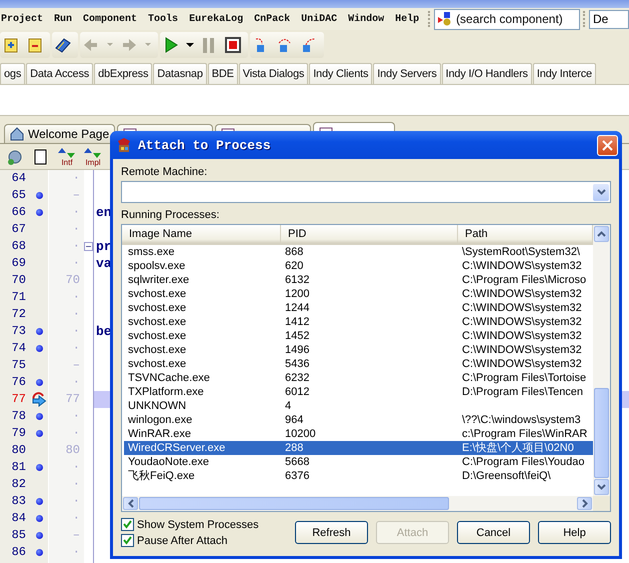 This screenshot has height=563, width=629. What do you see at coordinates (601, 360) in the screenshot?
I see `vertical-scrollbar` at bounding box center [601, 360].